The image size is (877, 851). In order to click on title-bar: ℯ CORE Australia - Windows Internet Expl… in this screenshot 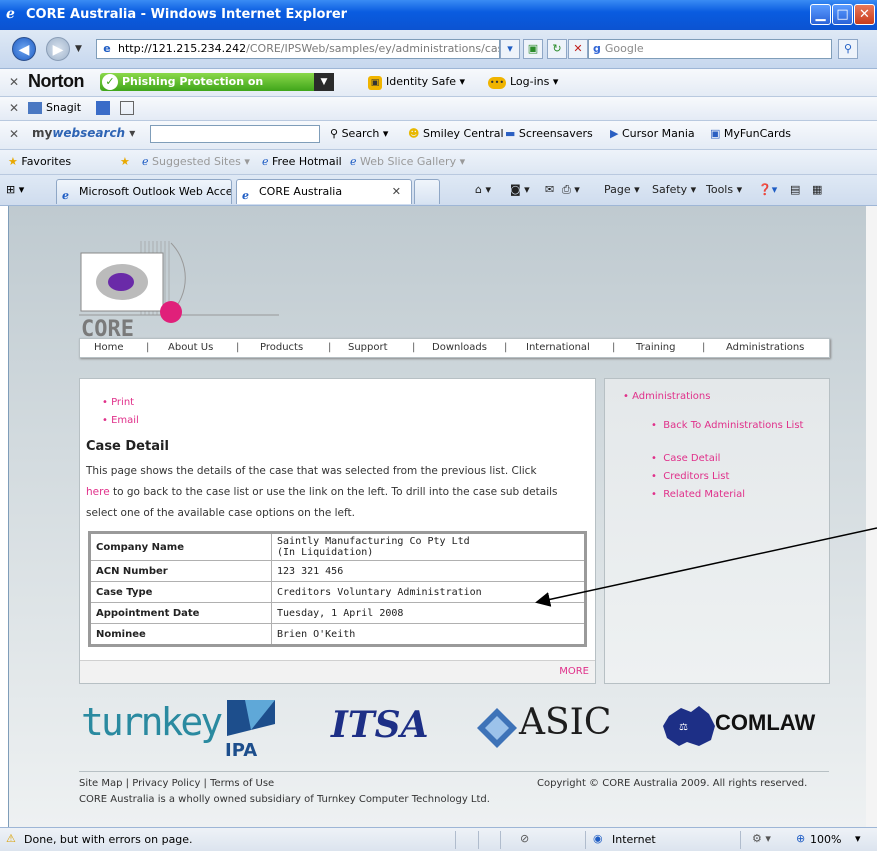, I will do `click(438, 15)`.